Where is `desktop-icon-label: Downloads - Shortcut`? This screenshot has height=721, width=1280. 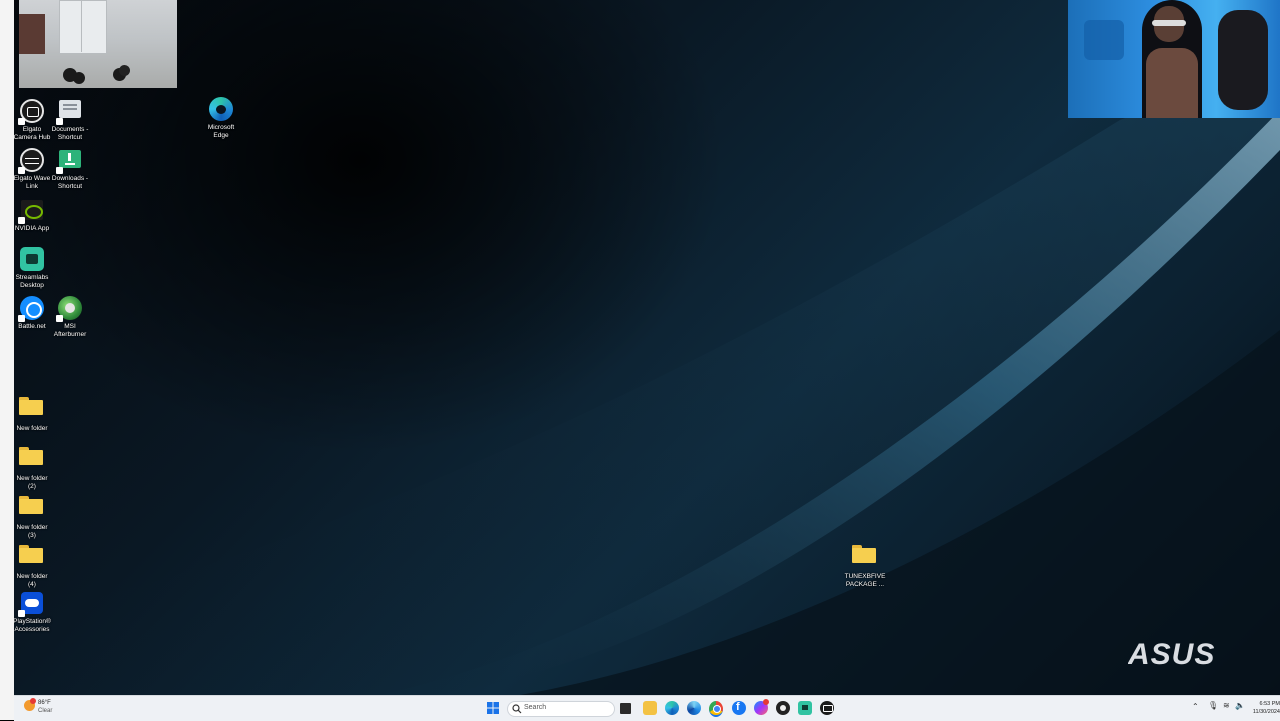
desktop-icon-label: Downloads - Shortcut is located at coordinates (70, 182).